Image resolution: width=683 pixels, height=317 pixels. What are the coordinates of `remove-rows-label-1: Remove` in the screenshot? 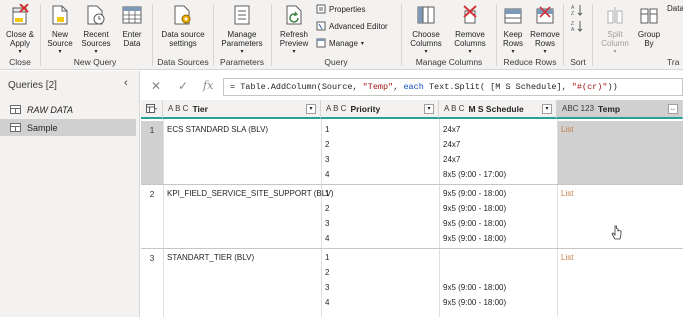 It's located at (545, 34).